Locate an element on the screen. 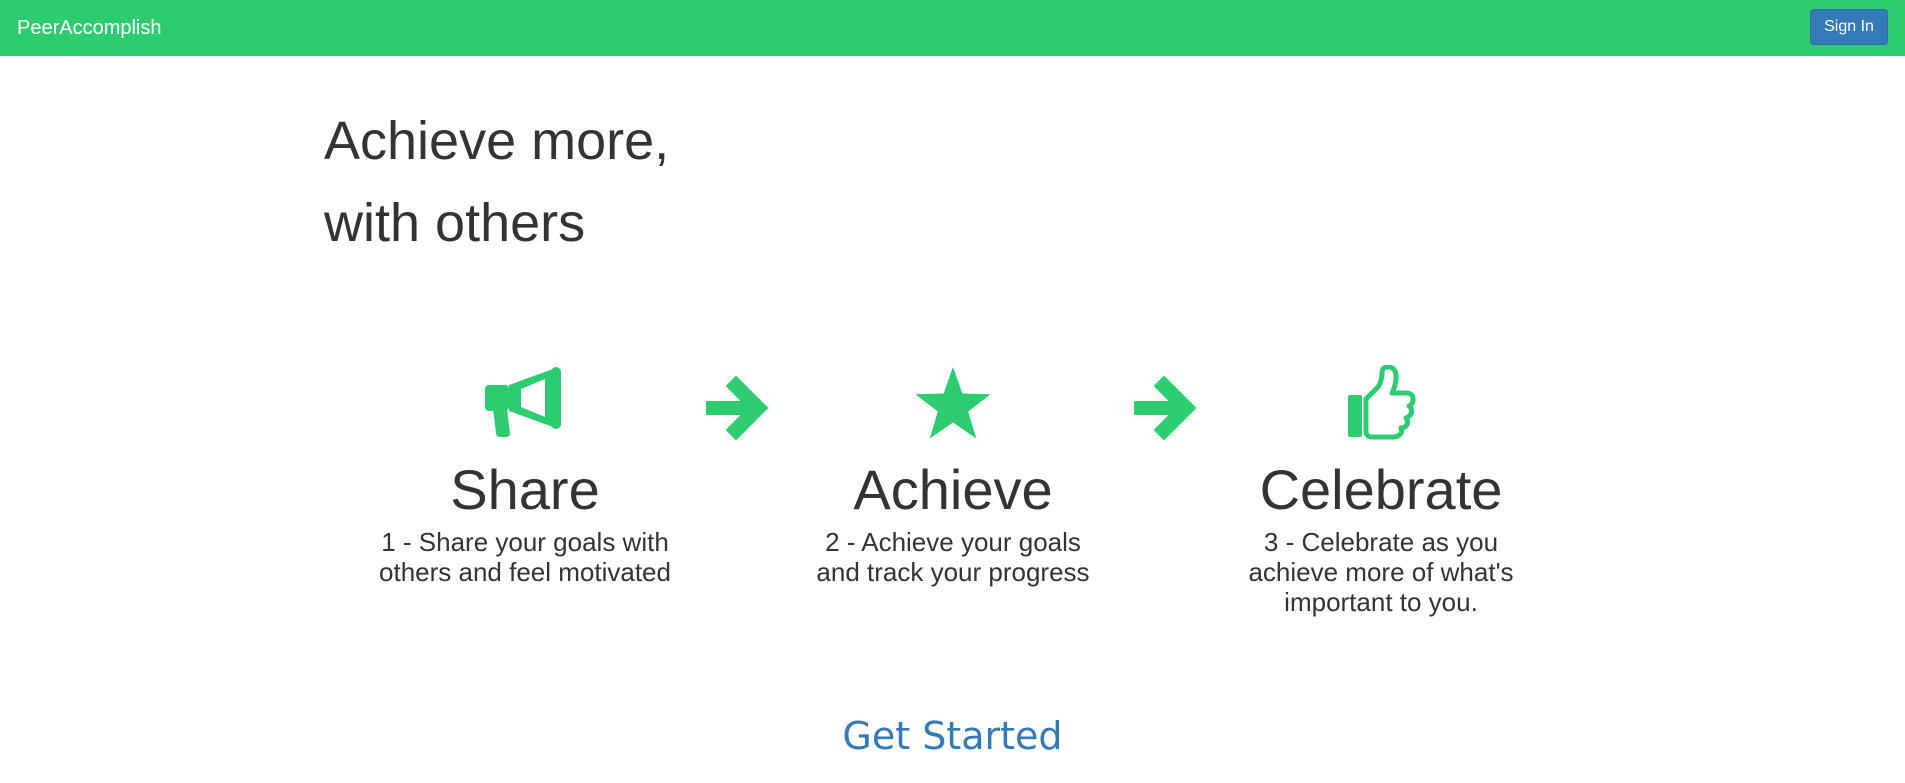 This screenshot has width=1905, height=783. step-title: Share is located at coordinates (525, 489).